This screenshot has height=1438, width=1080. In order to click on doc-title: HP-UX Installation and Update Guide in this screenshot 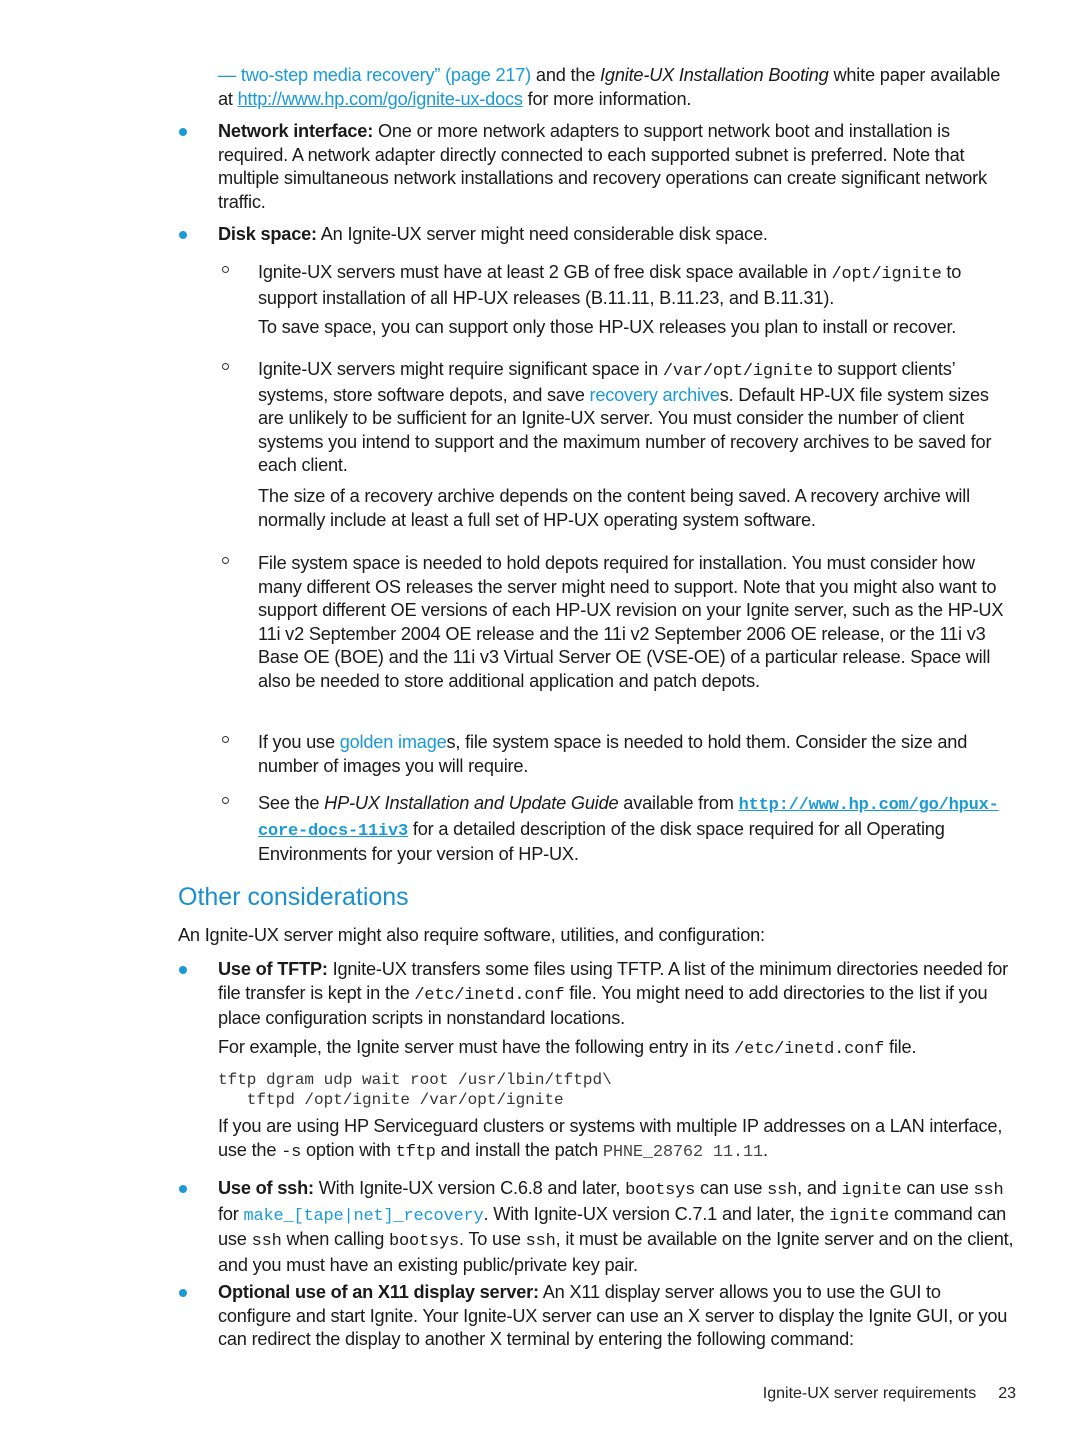, I will do `click(471, 803)`.